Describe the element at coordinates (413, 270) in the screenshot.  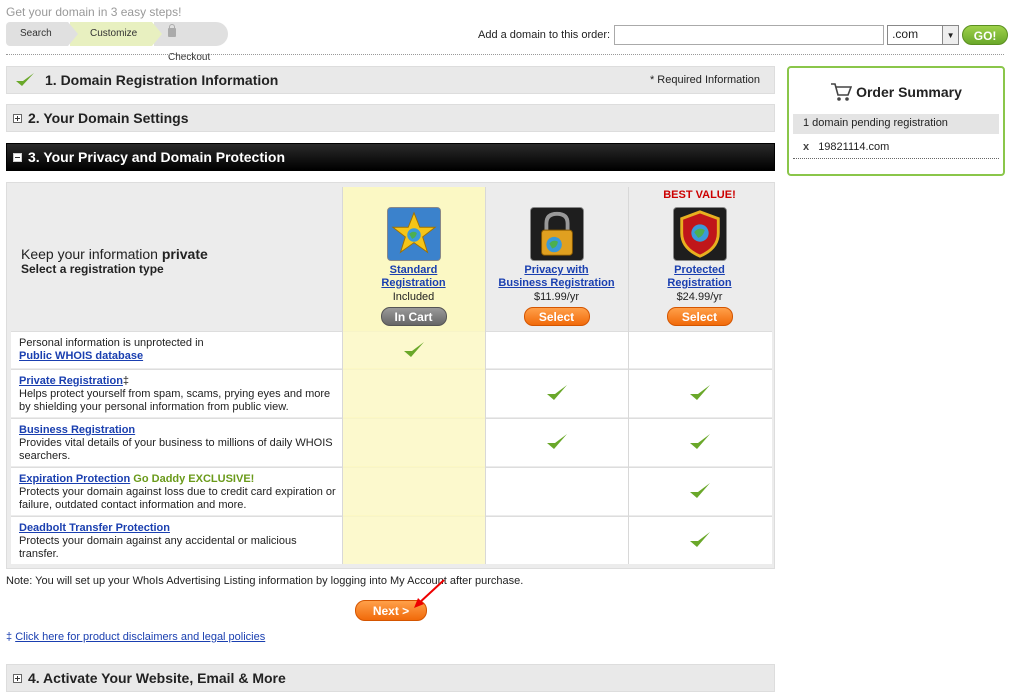
I see `plan-name-line: Standard` at that location.